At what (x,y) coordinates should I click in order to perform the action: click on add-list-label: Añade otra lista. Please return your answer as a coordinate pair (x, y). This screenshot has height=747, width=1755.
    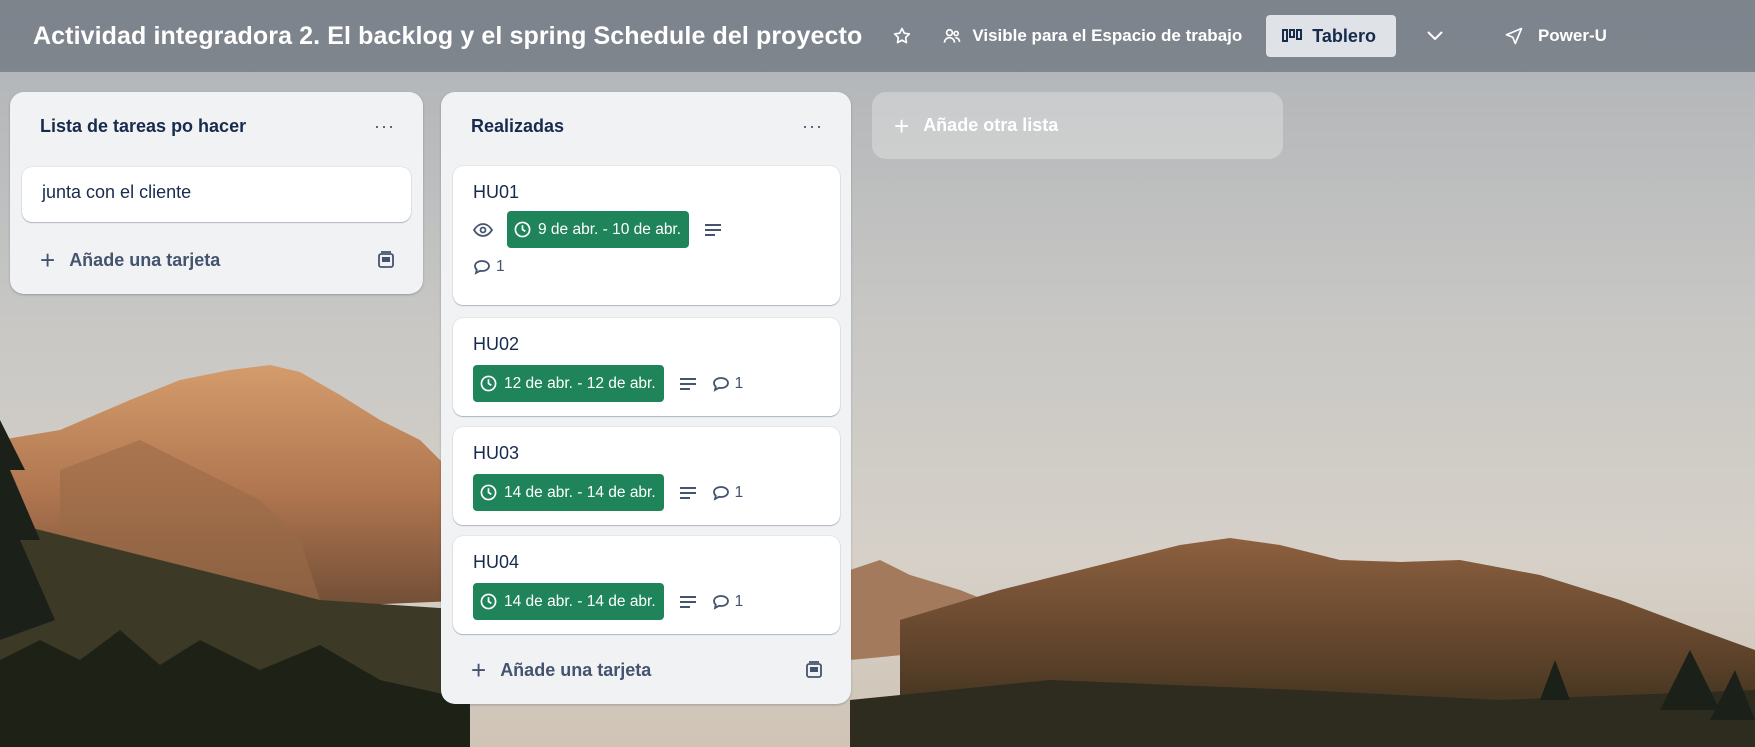
    Looking at the image, I should click on (991, 125).